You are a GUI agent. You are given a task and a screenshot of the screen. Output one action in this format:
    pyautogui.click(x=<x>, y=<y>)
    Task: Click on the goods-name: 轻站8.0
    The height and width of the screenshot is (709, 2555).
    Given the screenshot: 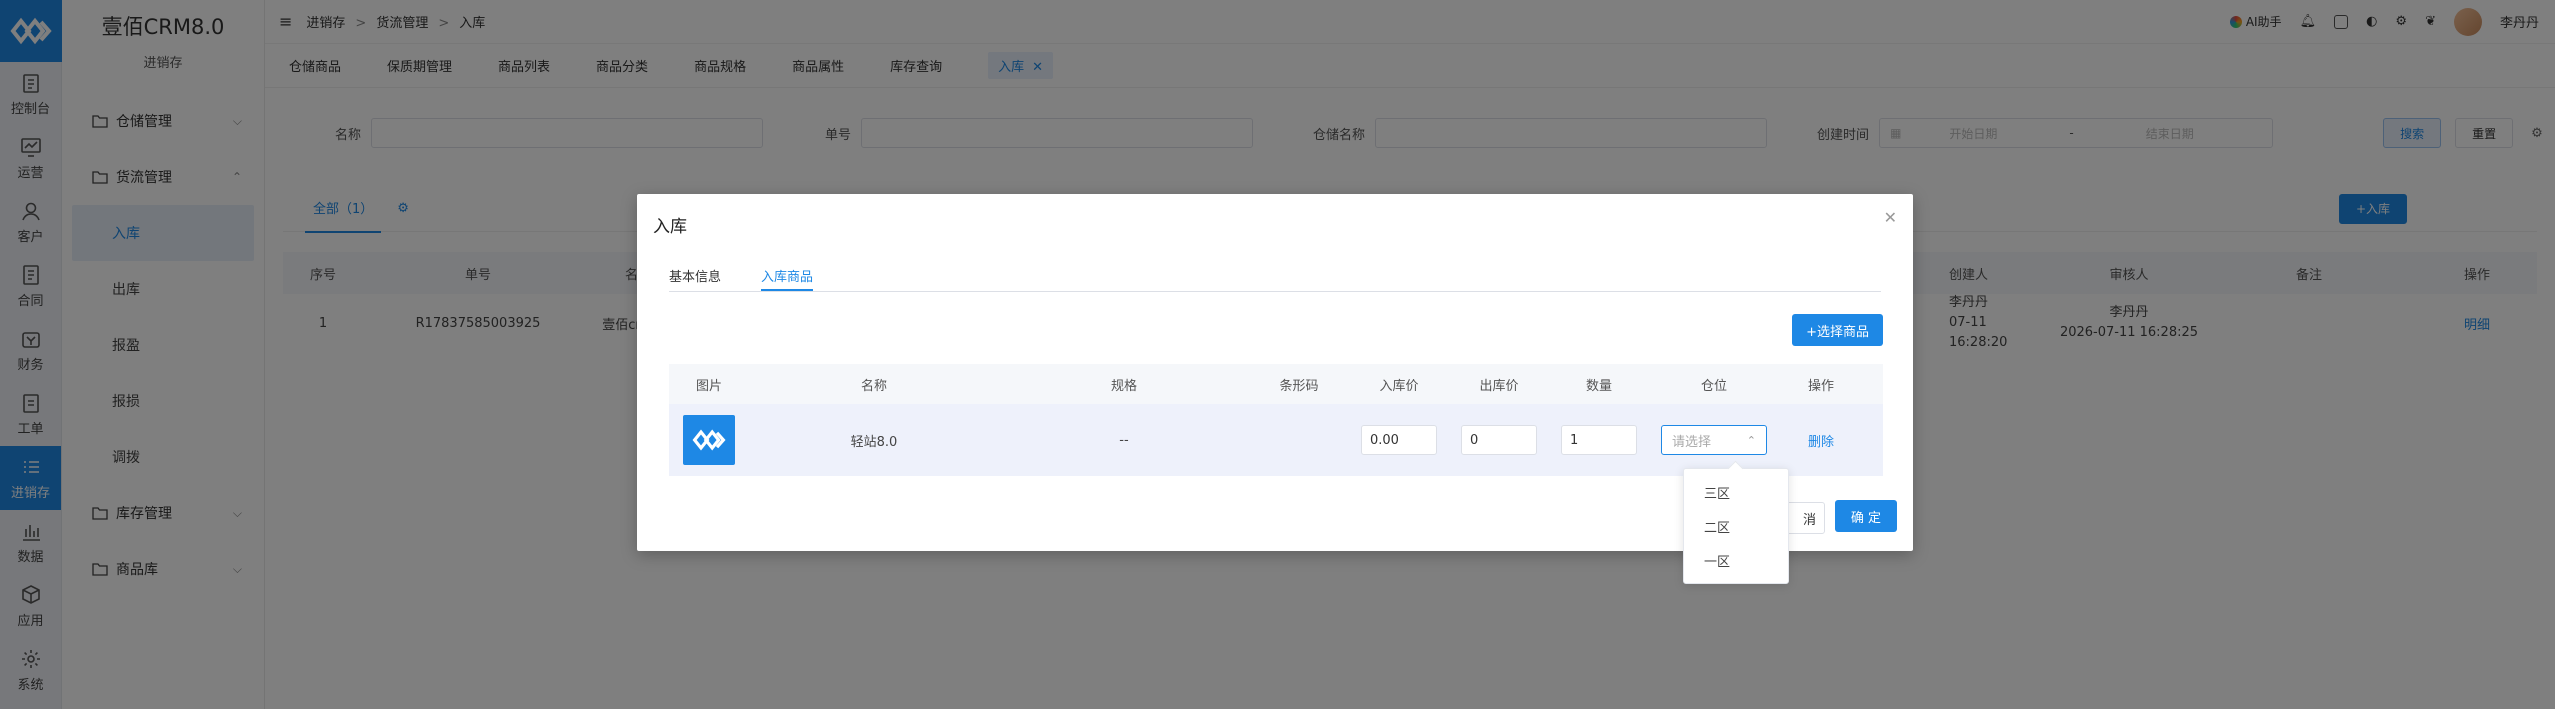 What is the action you would take?
    pyautogui.click(x=874, y=442)
    